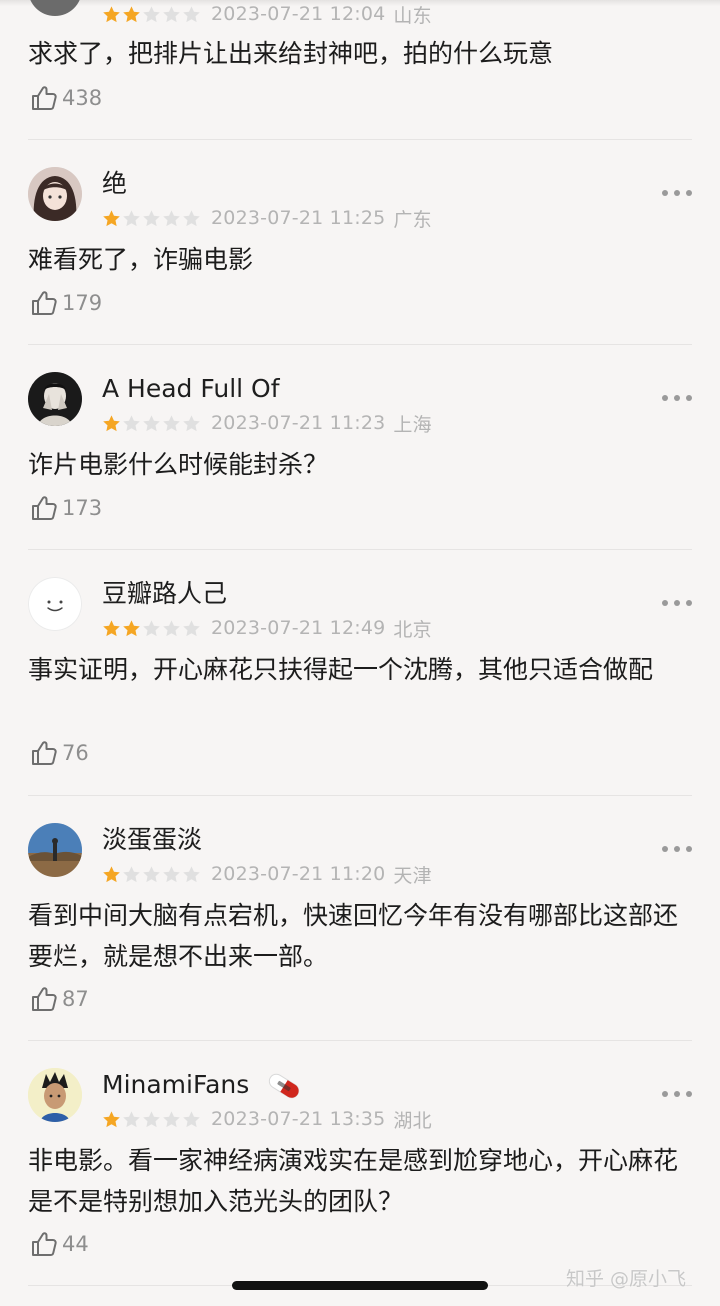 Image resolution: width=720 pixels, height=1306 pixels. I want to click on home-indicator, so click(360, 1285).